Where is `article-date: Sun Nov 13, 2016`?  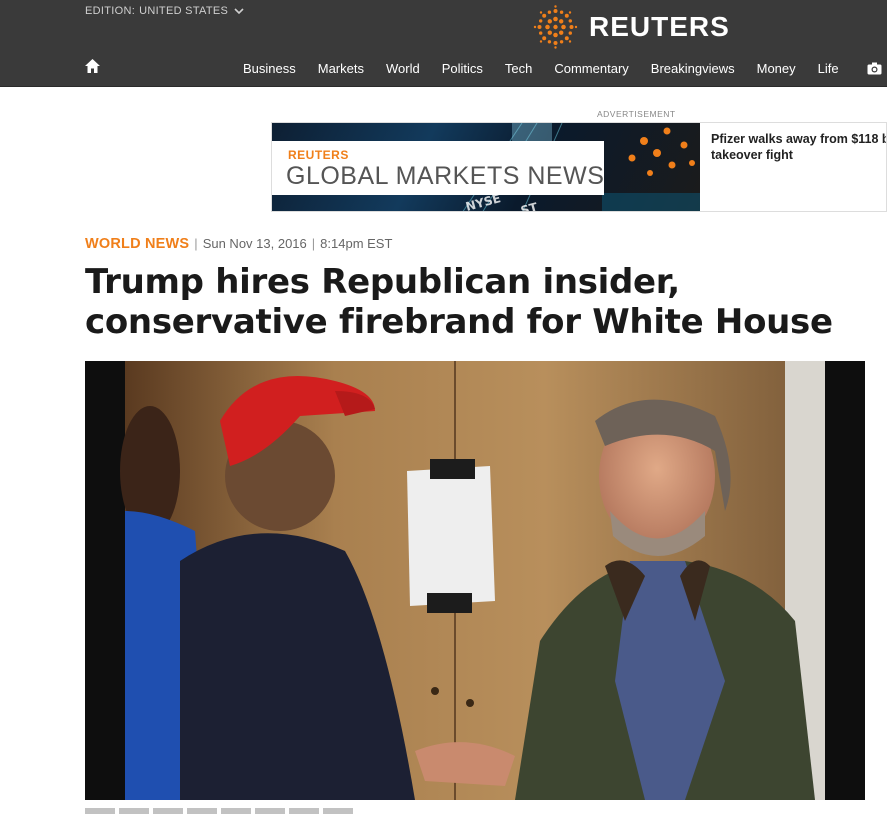 article-date: Sun Nov 13, 2016 is located at coordinates (254, 243).